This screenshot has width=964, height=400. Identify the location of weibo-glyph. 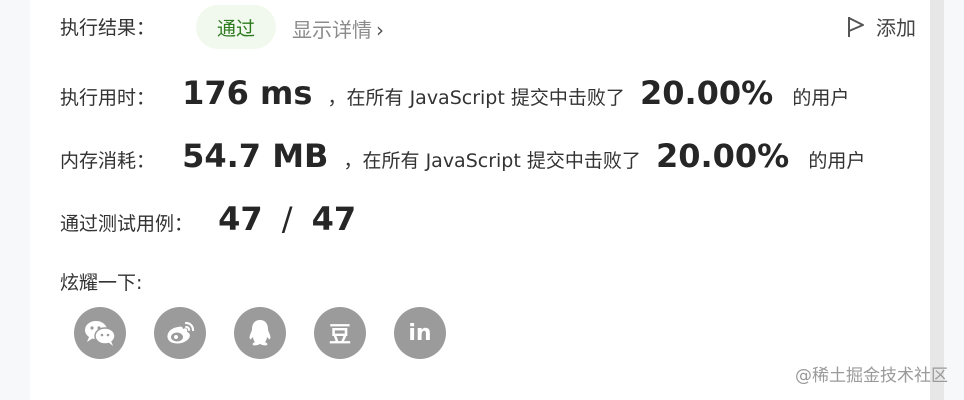
(181, 332).